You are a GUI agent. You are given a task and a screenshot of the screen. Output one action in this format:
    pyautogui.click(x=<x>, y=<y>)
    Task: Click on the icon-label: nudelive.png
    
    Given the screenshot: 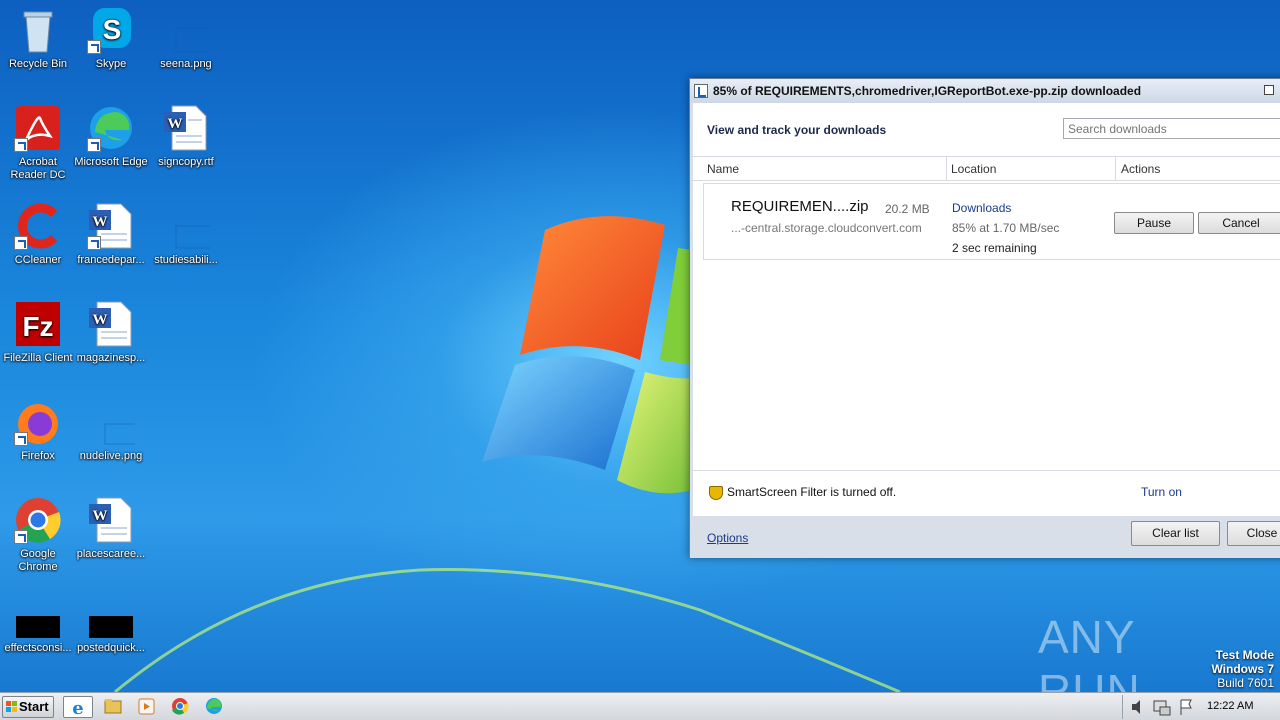 What is the action you would take?
    pyautogui.click(x=111, y=456)
    